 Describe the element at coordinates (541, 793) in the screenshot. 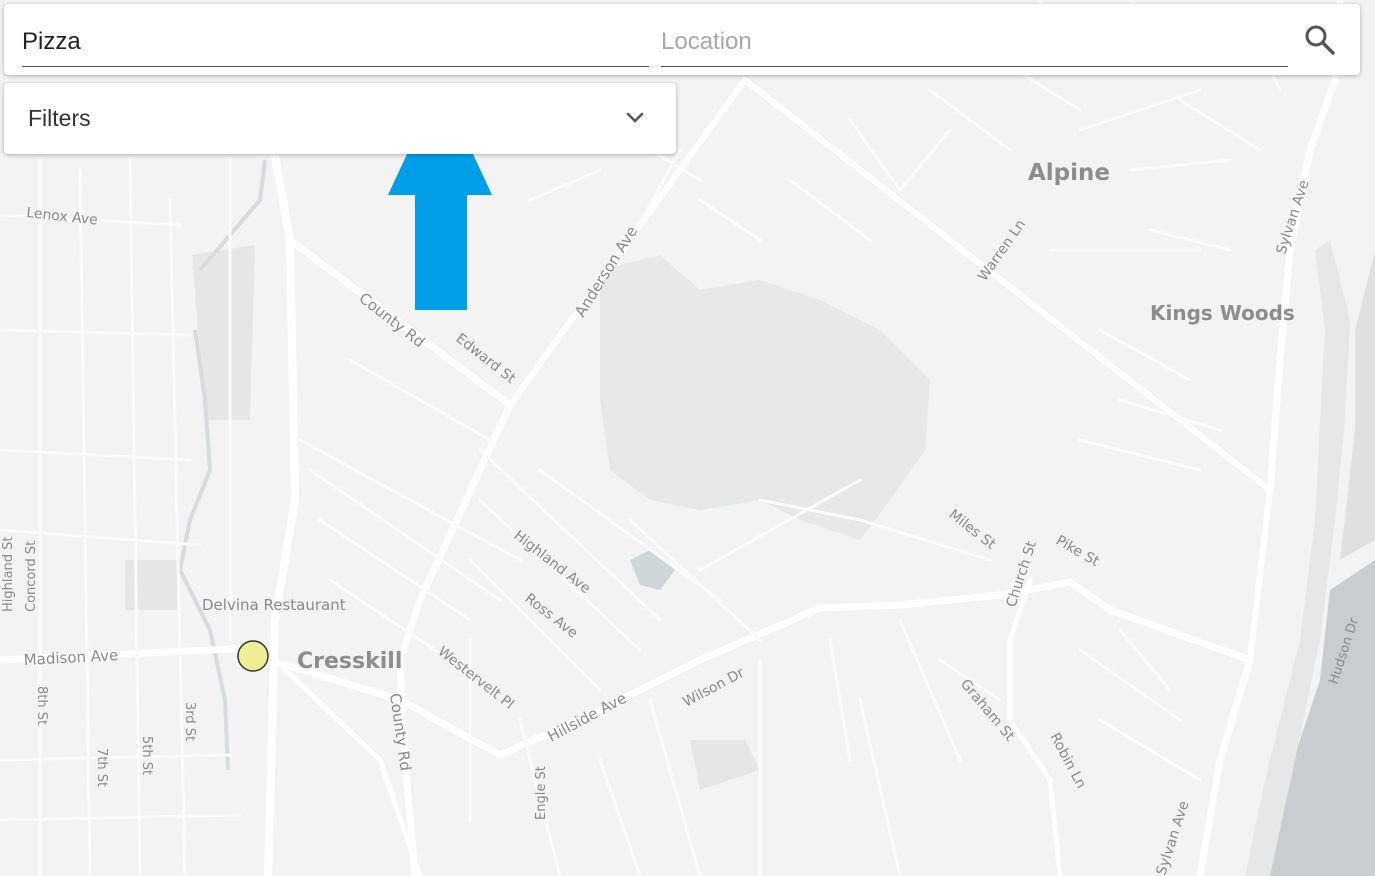

I see `map-label-engle-st: Engle St` at that location.